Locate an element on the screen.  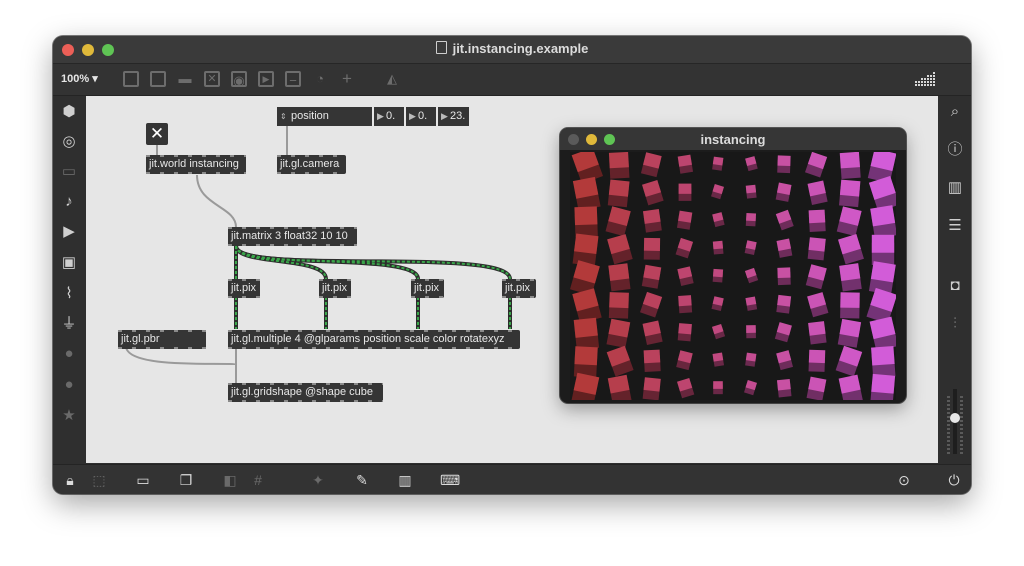
mute-icon: ◧ is located at coordinates (230, 480).